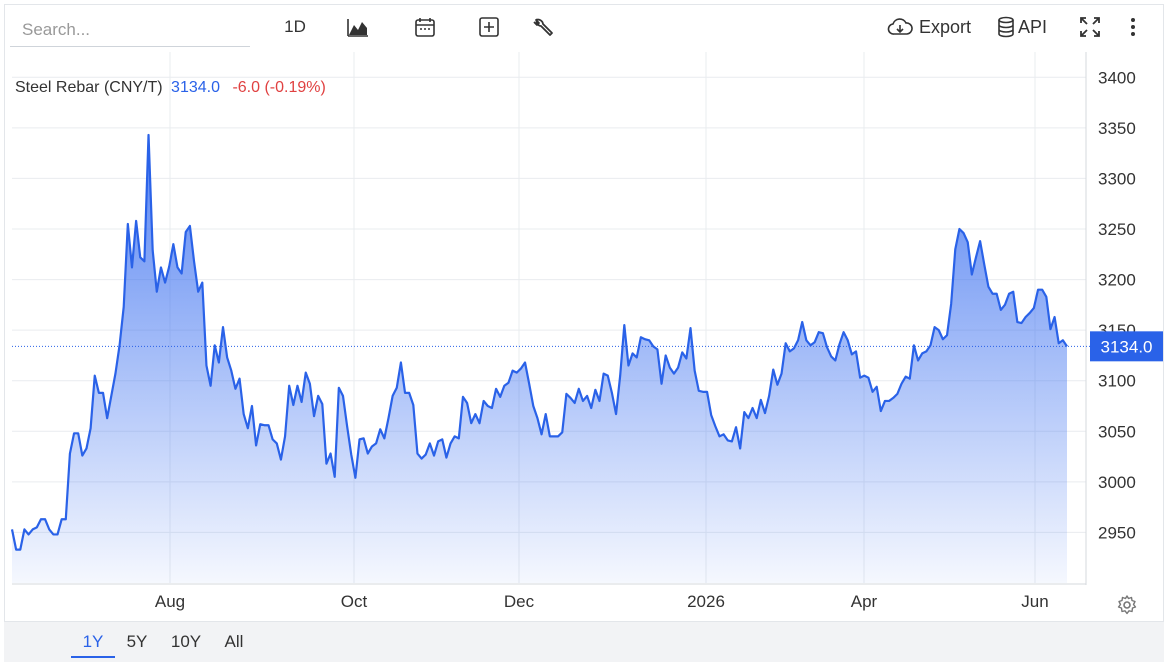  I want to click on y-tick-label: 3050, so click(1117, 431).